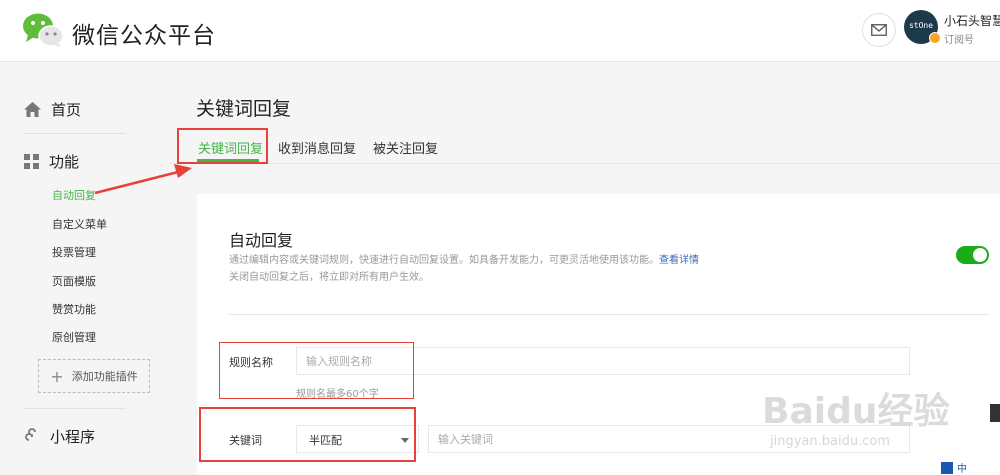 The height and width of the screenshot is (475, 1000). I want to click on watermark-url: jingyan.baidu.com, so click(830, 441).